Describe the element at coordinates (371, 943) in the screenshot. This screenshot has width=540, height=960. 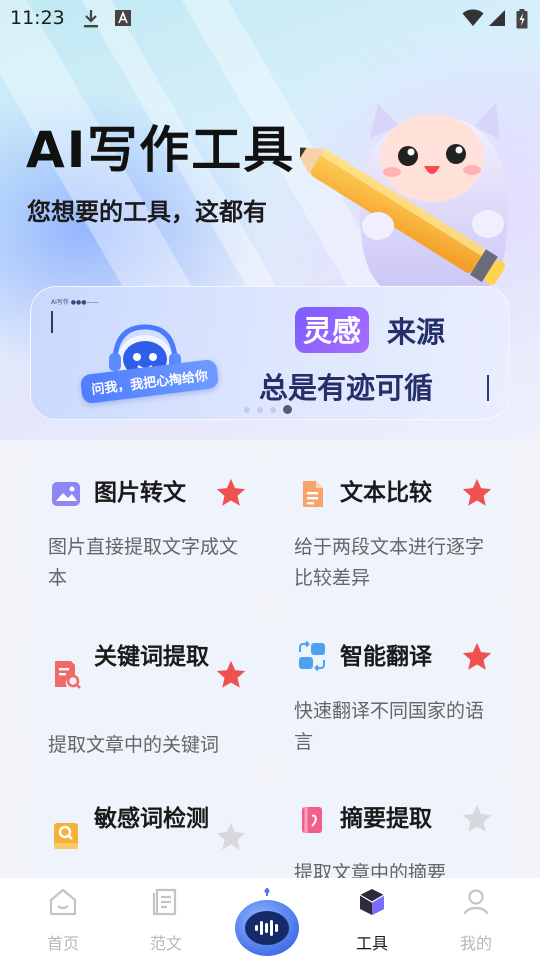
I see `nav-label: 工具` at that location.